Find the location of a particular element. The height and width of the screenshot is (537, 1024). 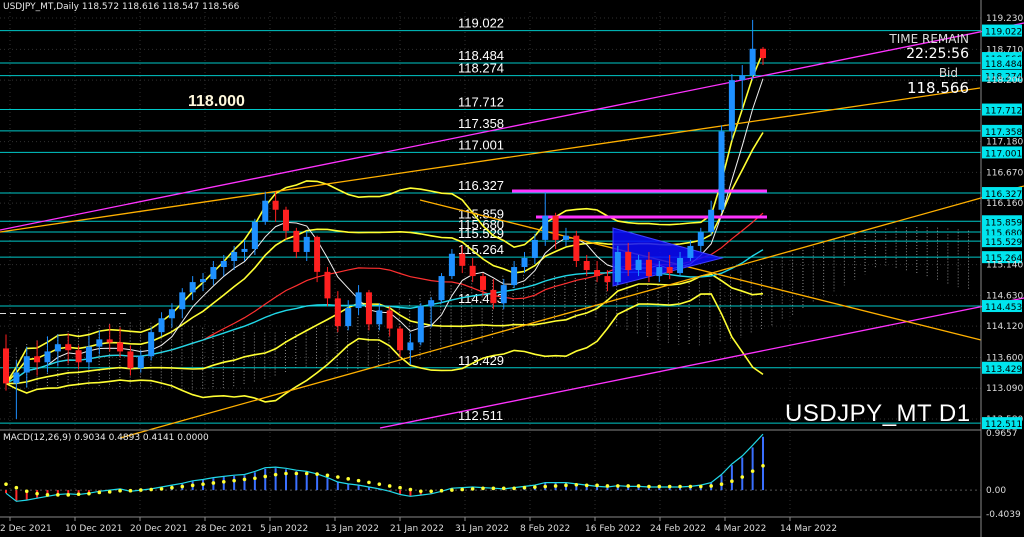

price-tick-label: 115.140 is located at coordinates (1004, 266).